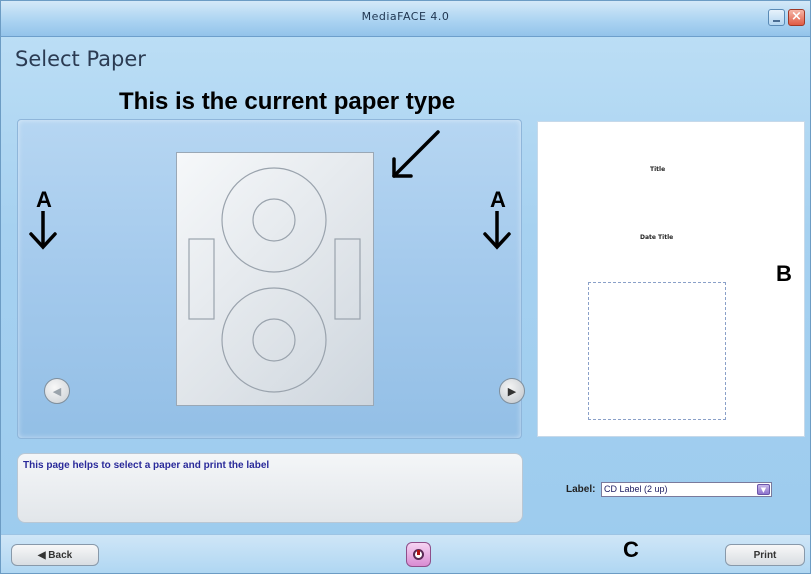  I want to click on previous-paper-button: ◀, so click(57, 391).